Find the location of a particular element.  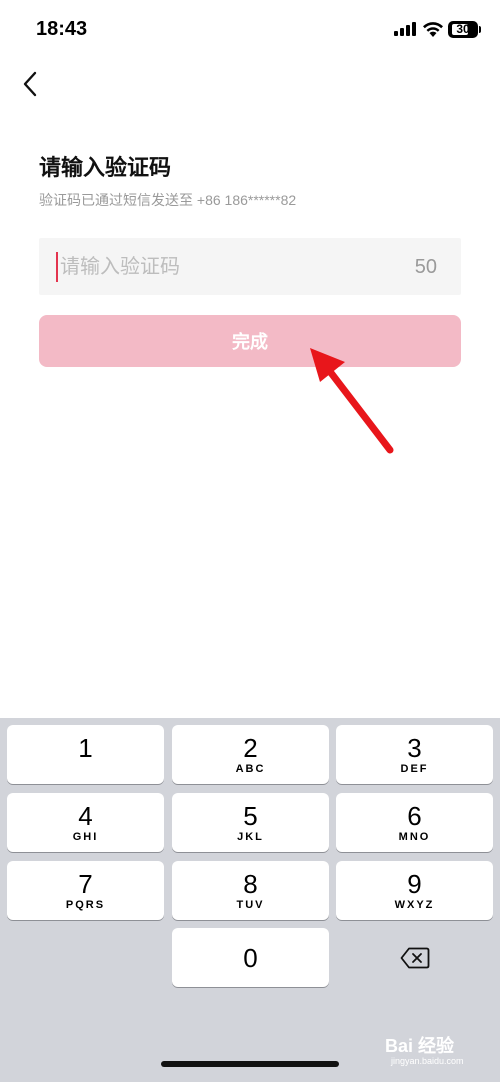

key-6: 6 MNO is located at coordinates (414, 822).